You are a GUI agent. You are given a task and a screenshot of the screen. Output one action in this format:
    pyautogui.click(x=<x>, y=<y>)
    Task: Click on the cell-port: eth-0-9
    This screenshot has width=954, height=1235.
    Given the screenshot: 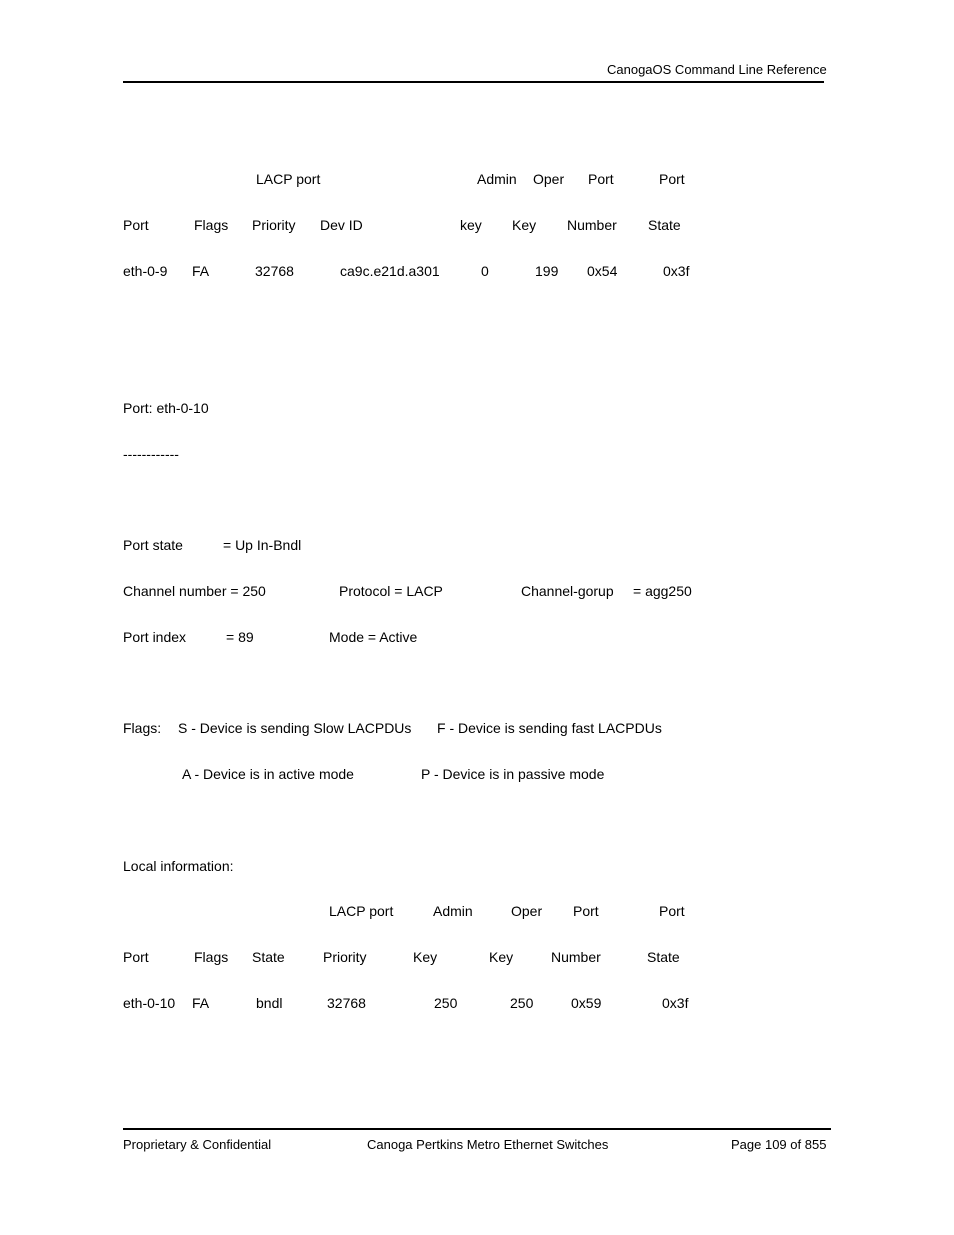 What is the action you would take?
    pyautogui.click(x=145, y=271)
    